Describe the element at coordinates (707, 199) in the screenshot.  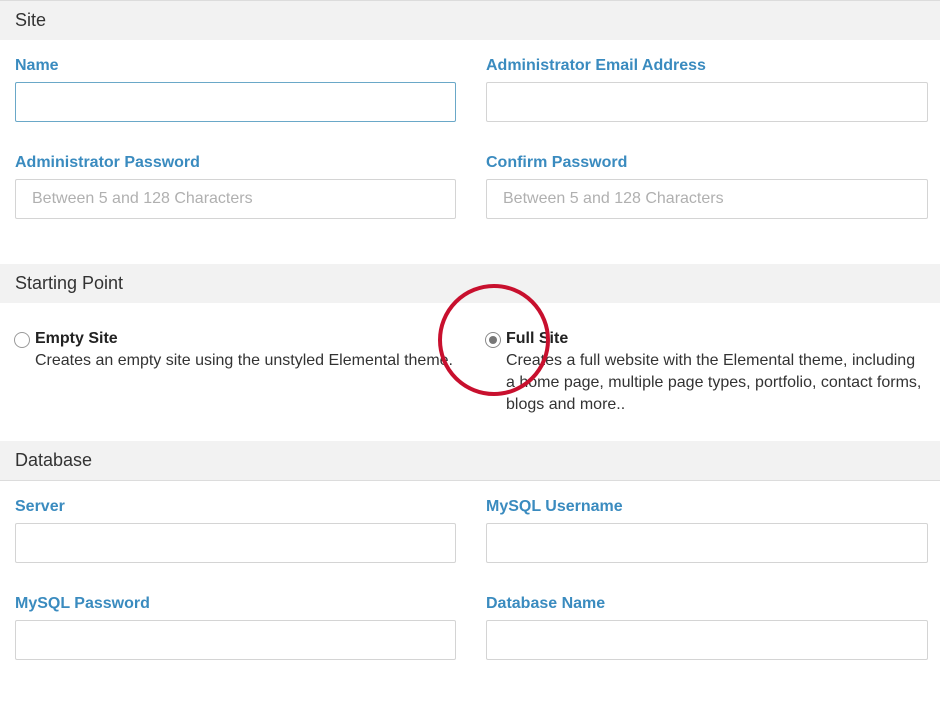
I see `confirm-password-input` at that location.